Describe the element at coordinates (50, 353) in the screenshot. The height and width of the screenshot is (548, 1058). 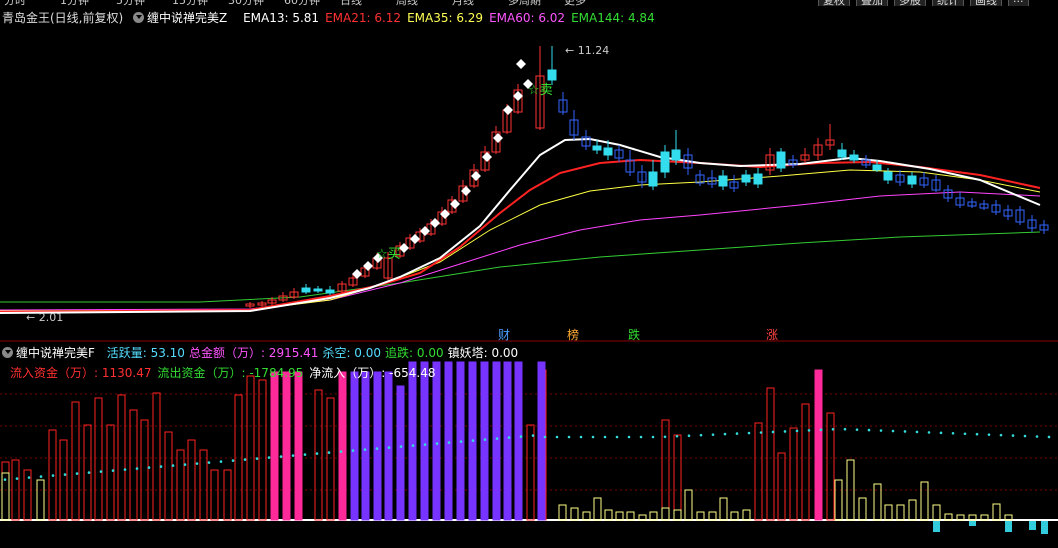
I see `sub-indicator-name: 缠中说禅完美F` at that location.